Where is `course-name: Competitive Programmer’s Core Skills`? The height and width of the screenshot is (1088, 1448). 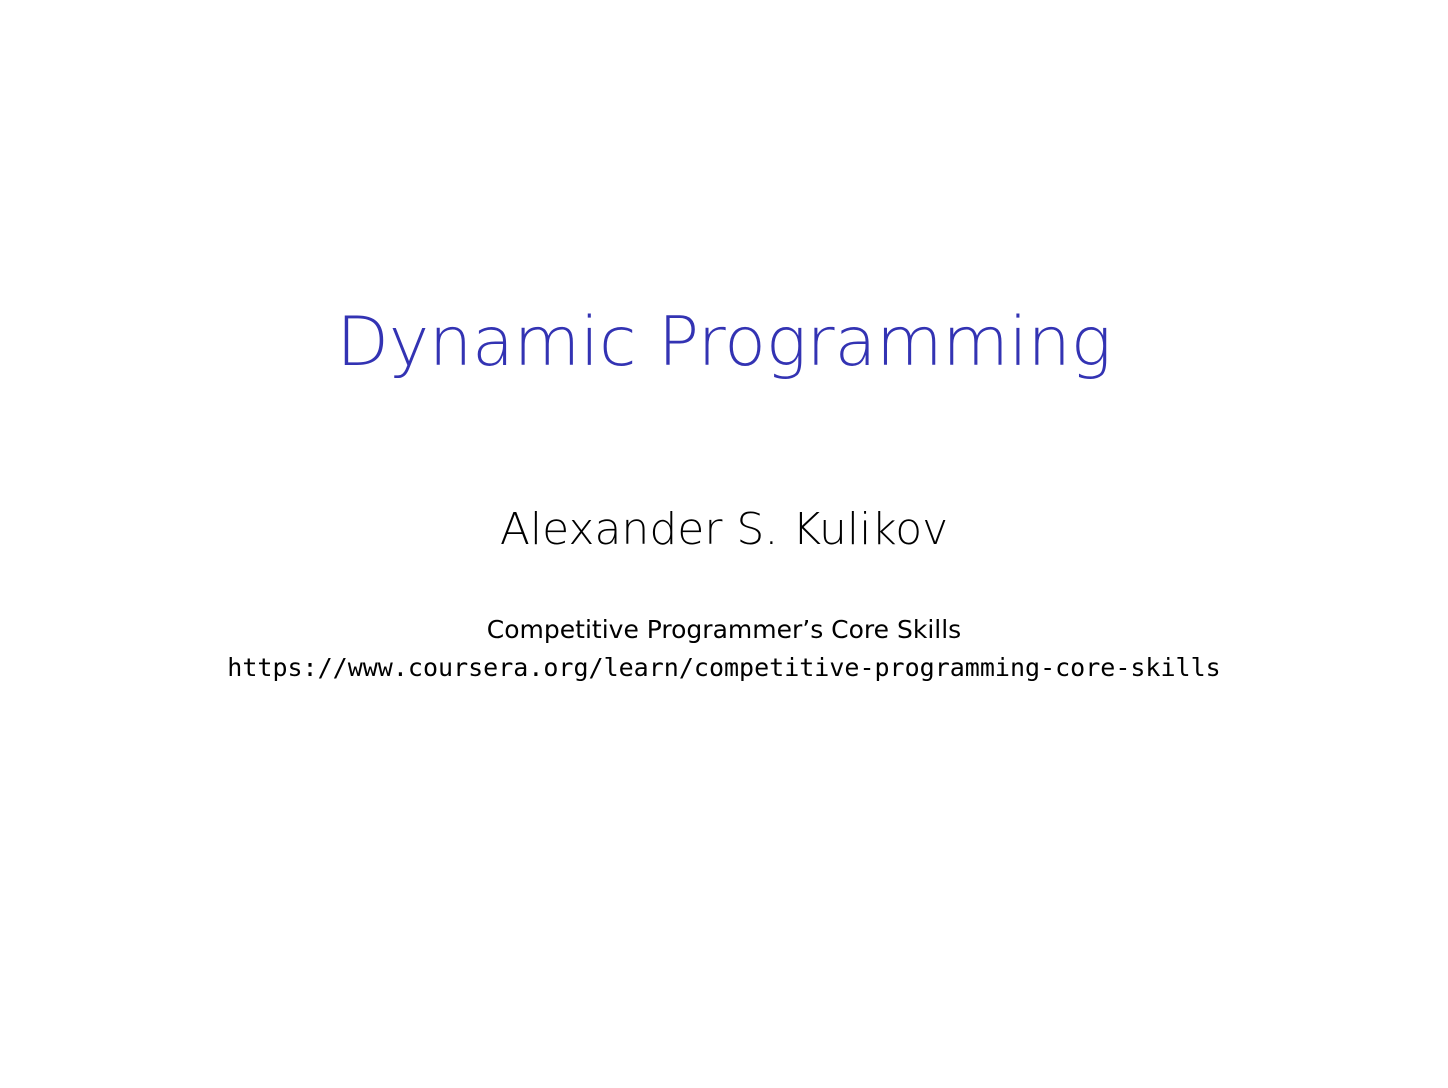
course-name: Competitive Programmer’s Core Skills is located at coordinates (724, 629).